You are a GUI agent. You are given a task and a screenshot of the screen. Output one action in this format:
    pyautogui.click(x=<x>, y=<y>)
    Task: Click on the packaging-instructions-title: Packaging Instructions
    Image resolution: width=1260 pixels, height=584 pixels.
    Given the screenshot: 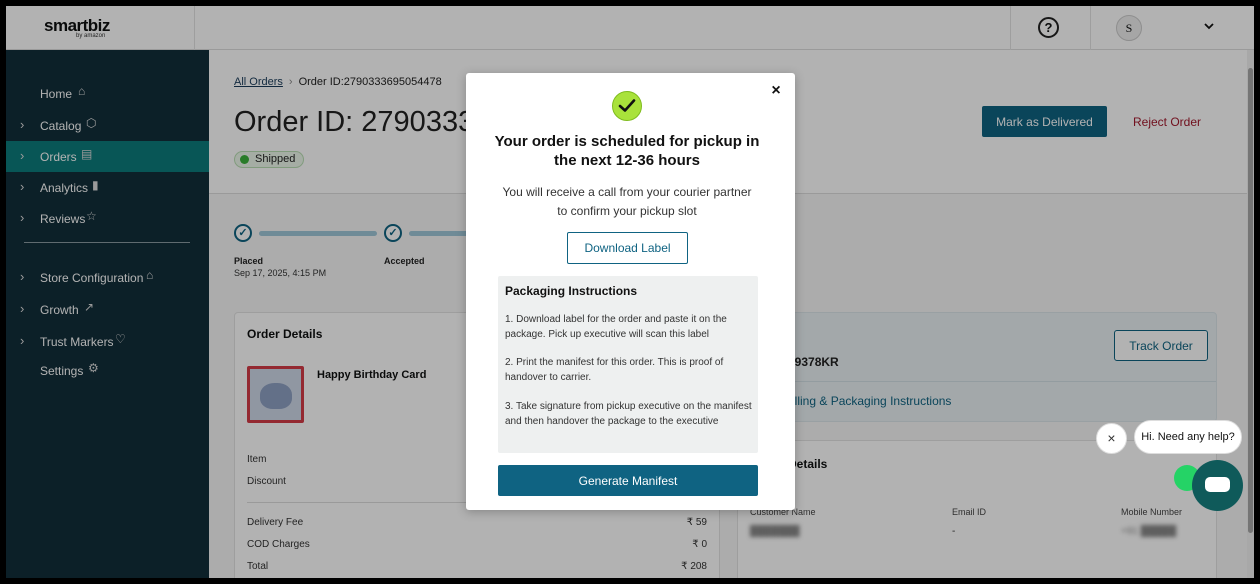 What is the action you would take?
    pyautogui.click(x=571, y=291)
    